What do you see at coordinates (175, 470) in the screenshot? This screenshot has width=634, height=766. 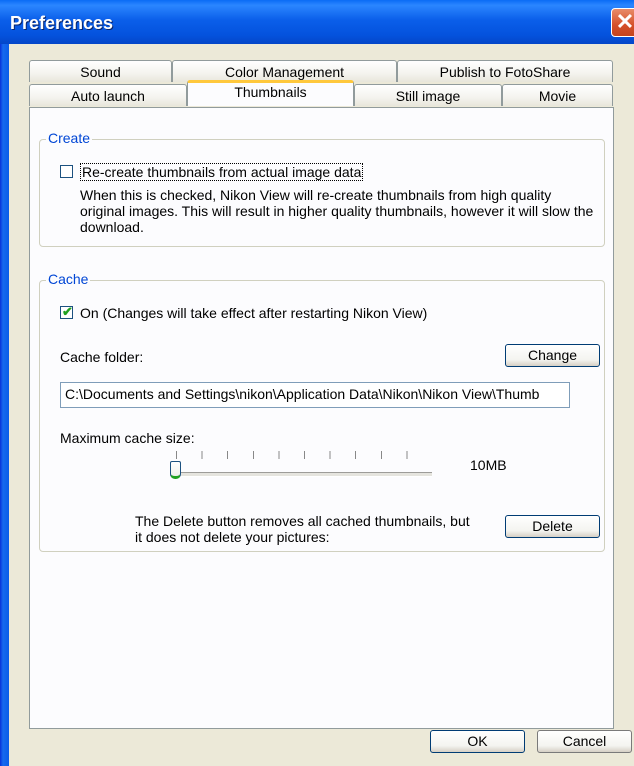 I see `slider-thumb` at bounding box center [175, 470].